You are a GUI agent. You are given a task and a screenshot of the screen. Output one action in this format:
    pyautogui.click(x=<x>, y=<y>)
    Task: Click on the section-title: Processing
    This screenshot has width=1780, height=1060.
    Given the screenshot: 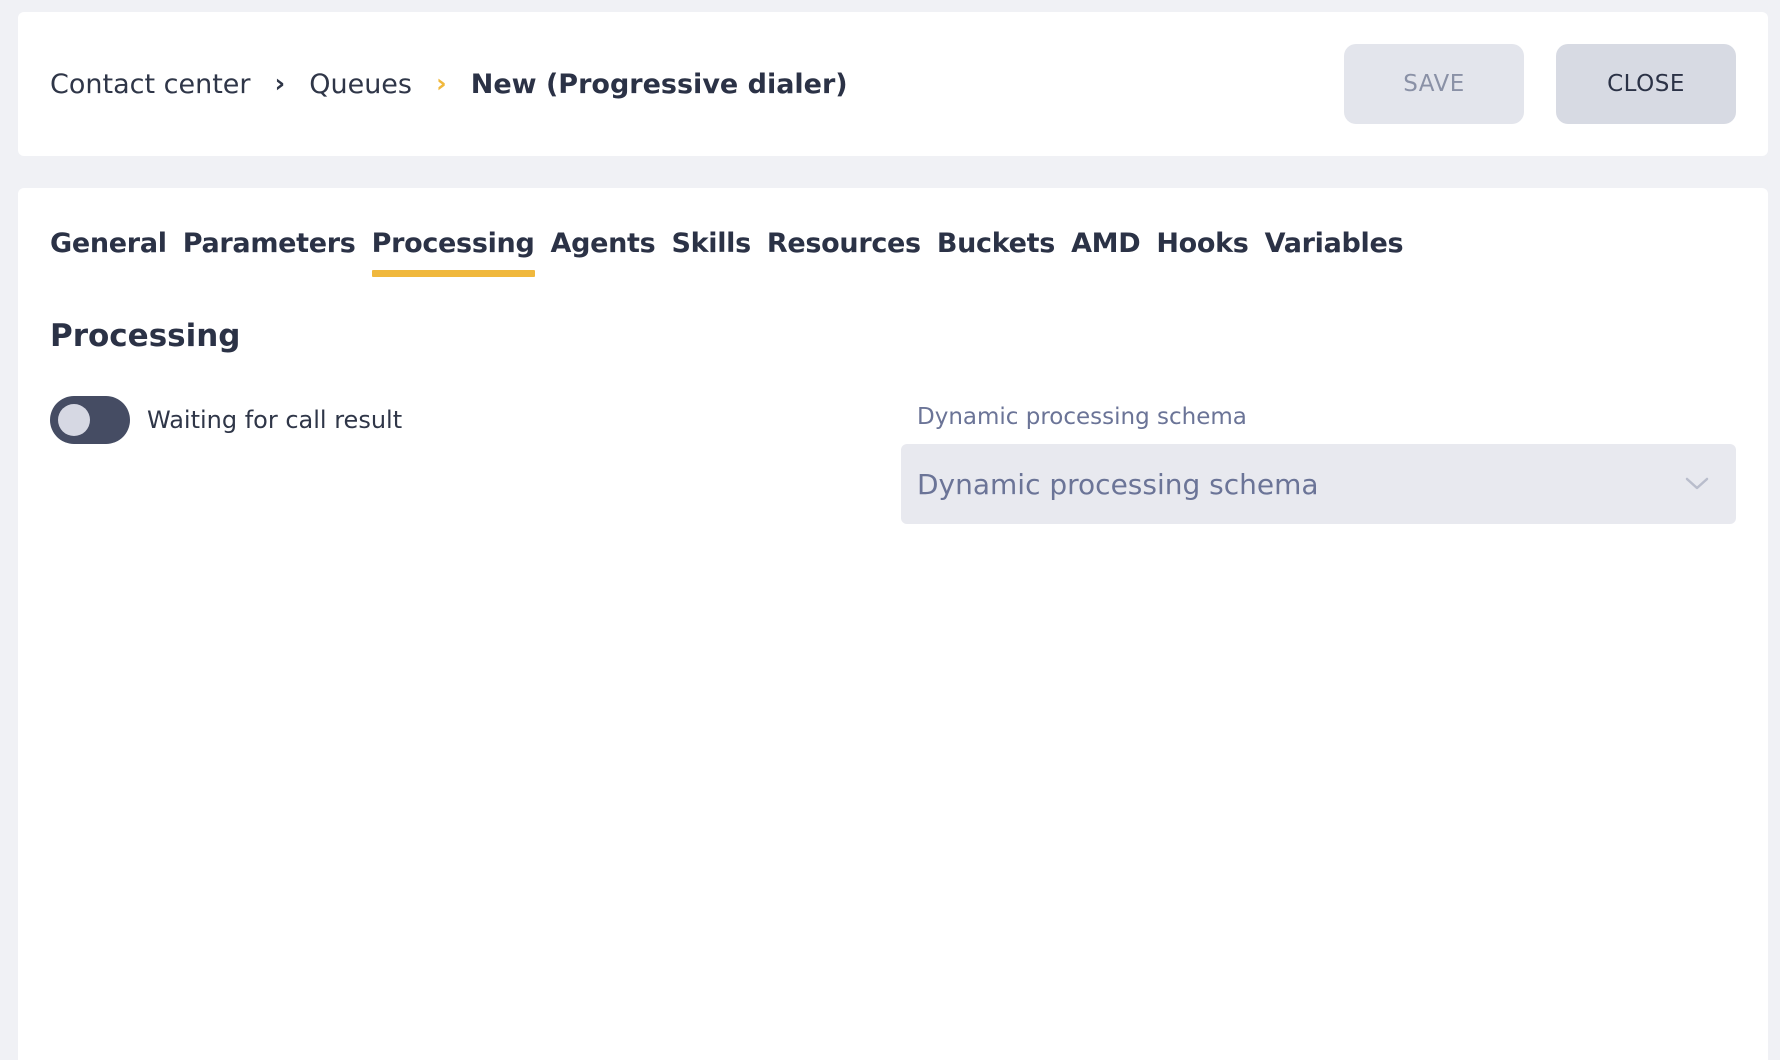 What is the action you would take?
    pyautogui.click(x=145, y=336)
    